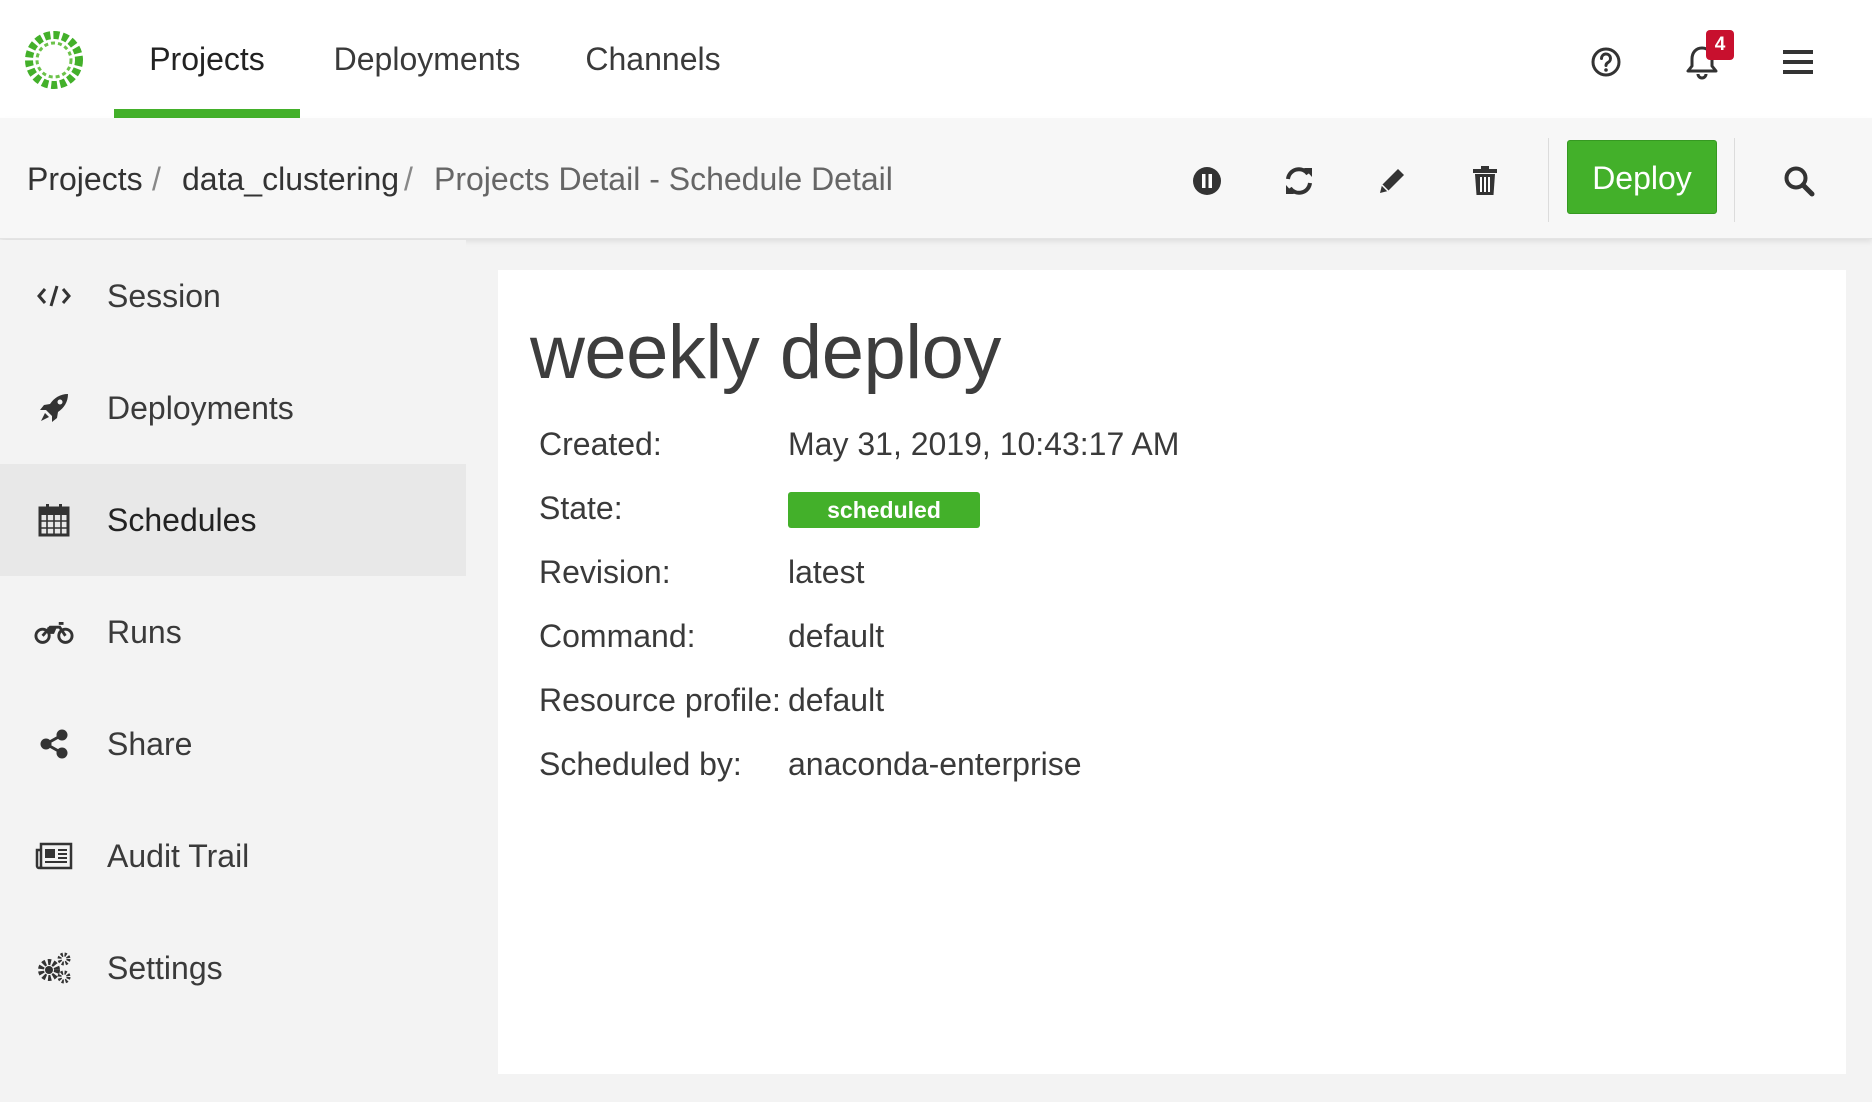 The width and height of the screenshot is (1872, 1102). Describe the element at coordinates (581, 508) in the screenshot. I see `state-label: State:` at that location.